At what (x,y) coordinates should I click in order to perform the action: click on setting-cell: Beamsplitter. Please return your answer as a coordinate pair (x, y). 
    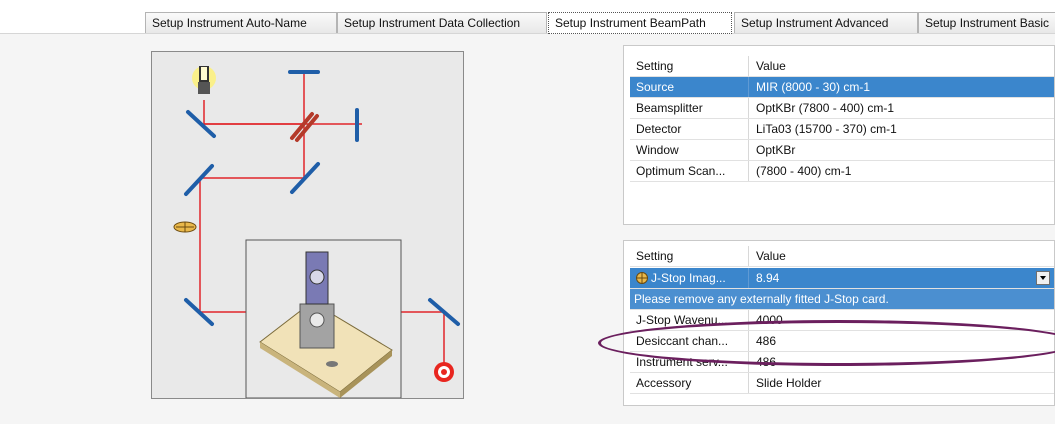
    Looking at the image, I should click on (669, 108).